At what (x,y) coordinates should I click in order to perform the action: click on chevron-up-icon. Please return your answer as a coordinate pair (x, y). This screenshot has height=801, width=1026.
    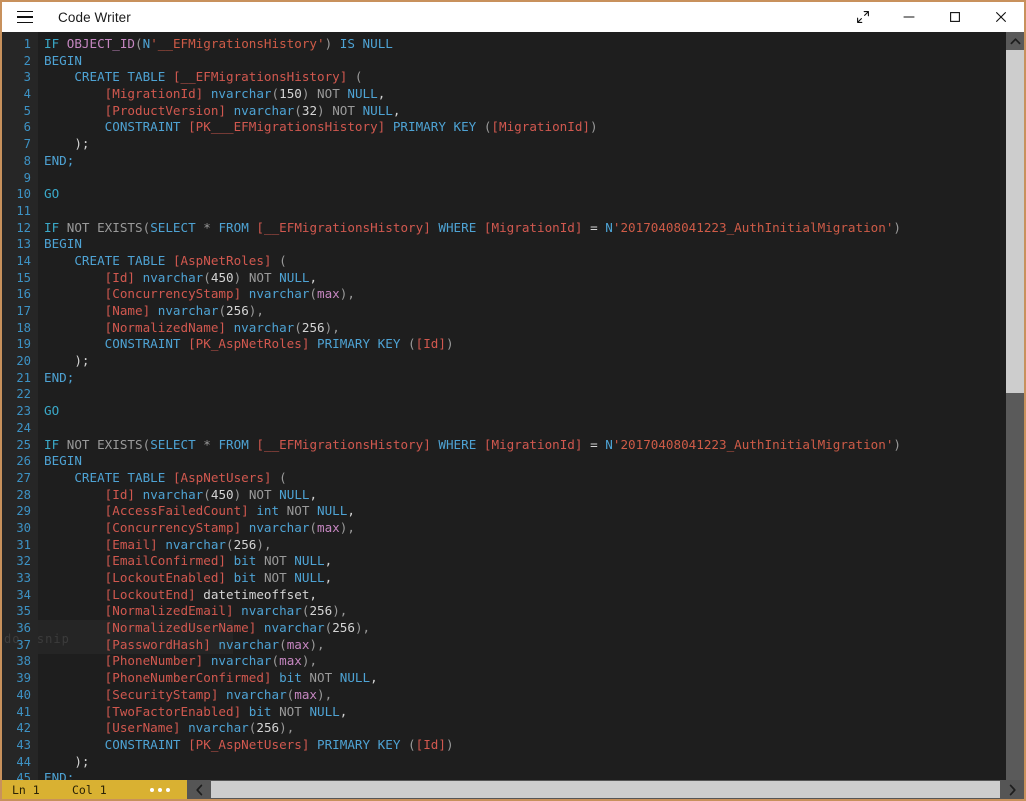
    Looking at the image, I should click on (1015, 40).